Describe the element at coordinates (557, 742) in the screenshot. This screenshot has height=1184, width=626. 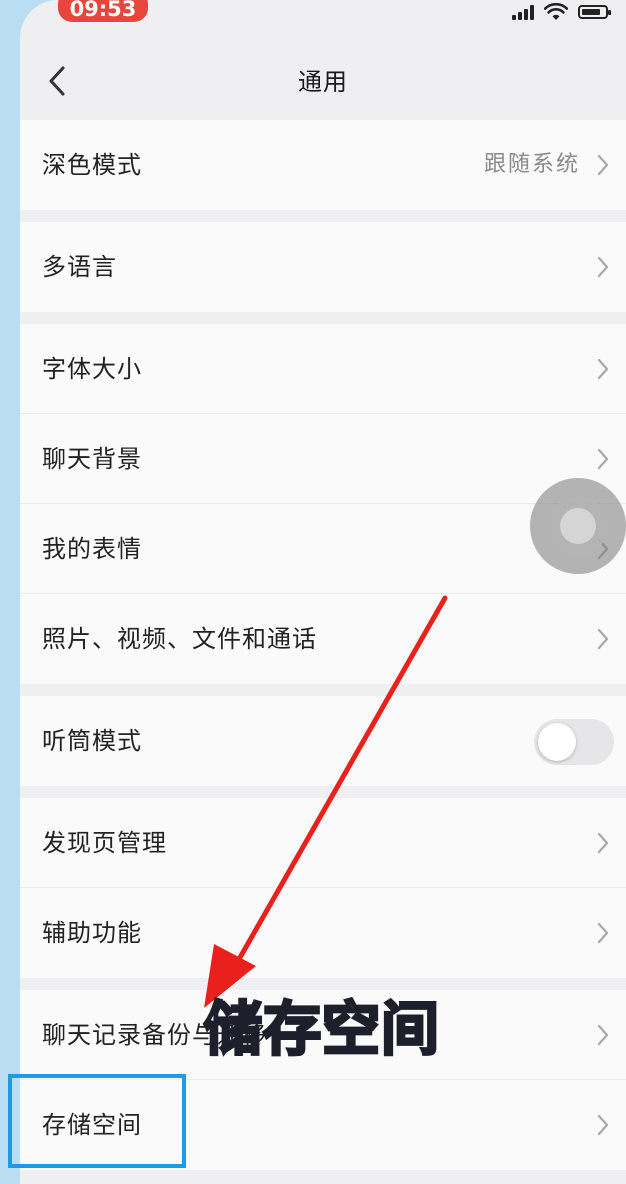
I see `toggle-knob` at that location.